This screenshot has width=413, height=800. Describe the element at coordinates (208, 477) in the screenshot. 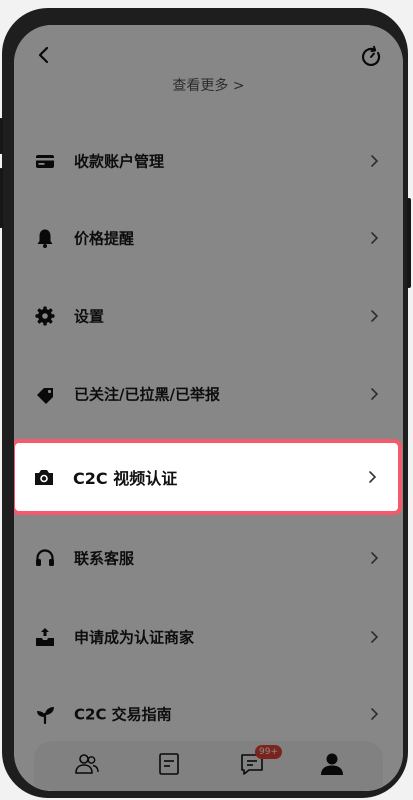

I see `menu-item-c2c-video-verification: C2C 视频认证` at that location.